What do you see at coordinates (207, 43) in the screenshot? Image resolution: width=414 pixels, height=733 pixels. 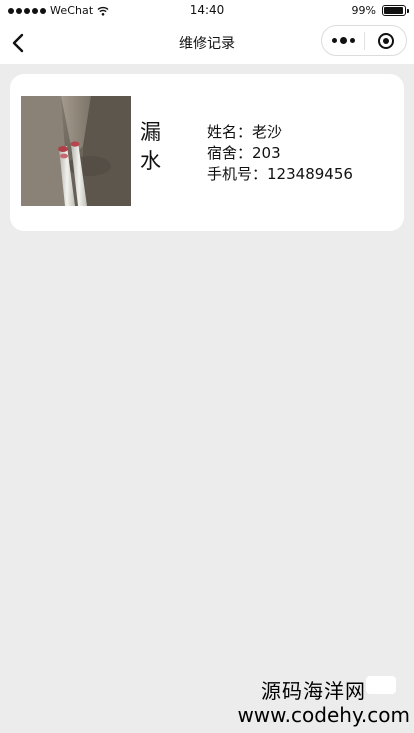 I see `nav-bar: 维修记录` at bounding box center [207, 43].